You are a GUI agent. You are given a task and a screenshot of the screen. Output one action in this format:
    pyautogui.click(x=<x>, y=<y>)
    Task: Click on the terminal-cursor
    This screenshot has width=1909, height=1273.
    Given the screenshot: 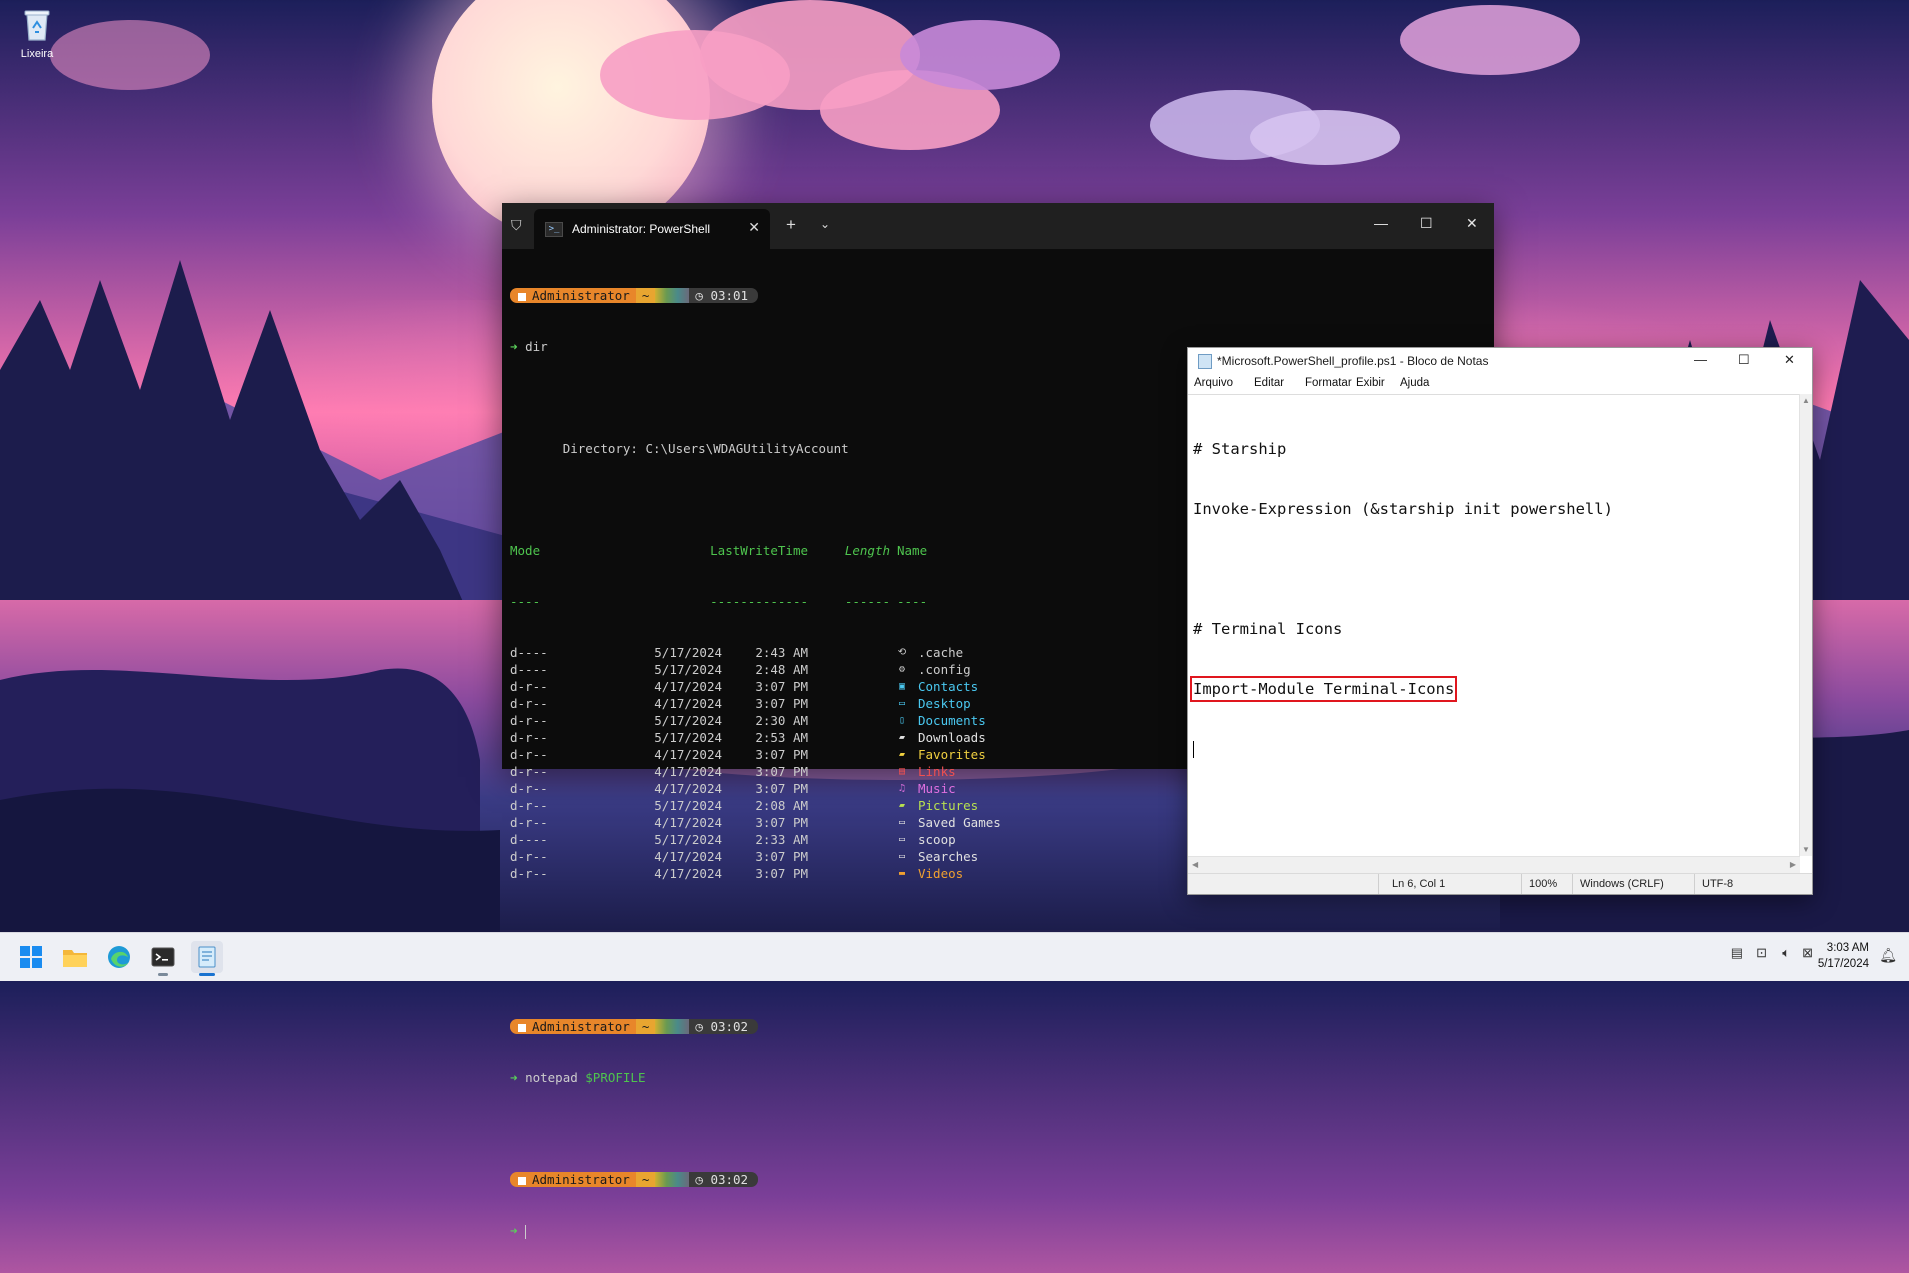 What is the action you would take?
    pyautogui.click(x=526, y=1231)
    